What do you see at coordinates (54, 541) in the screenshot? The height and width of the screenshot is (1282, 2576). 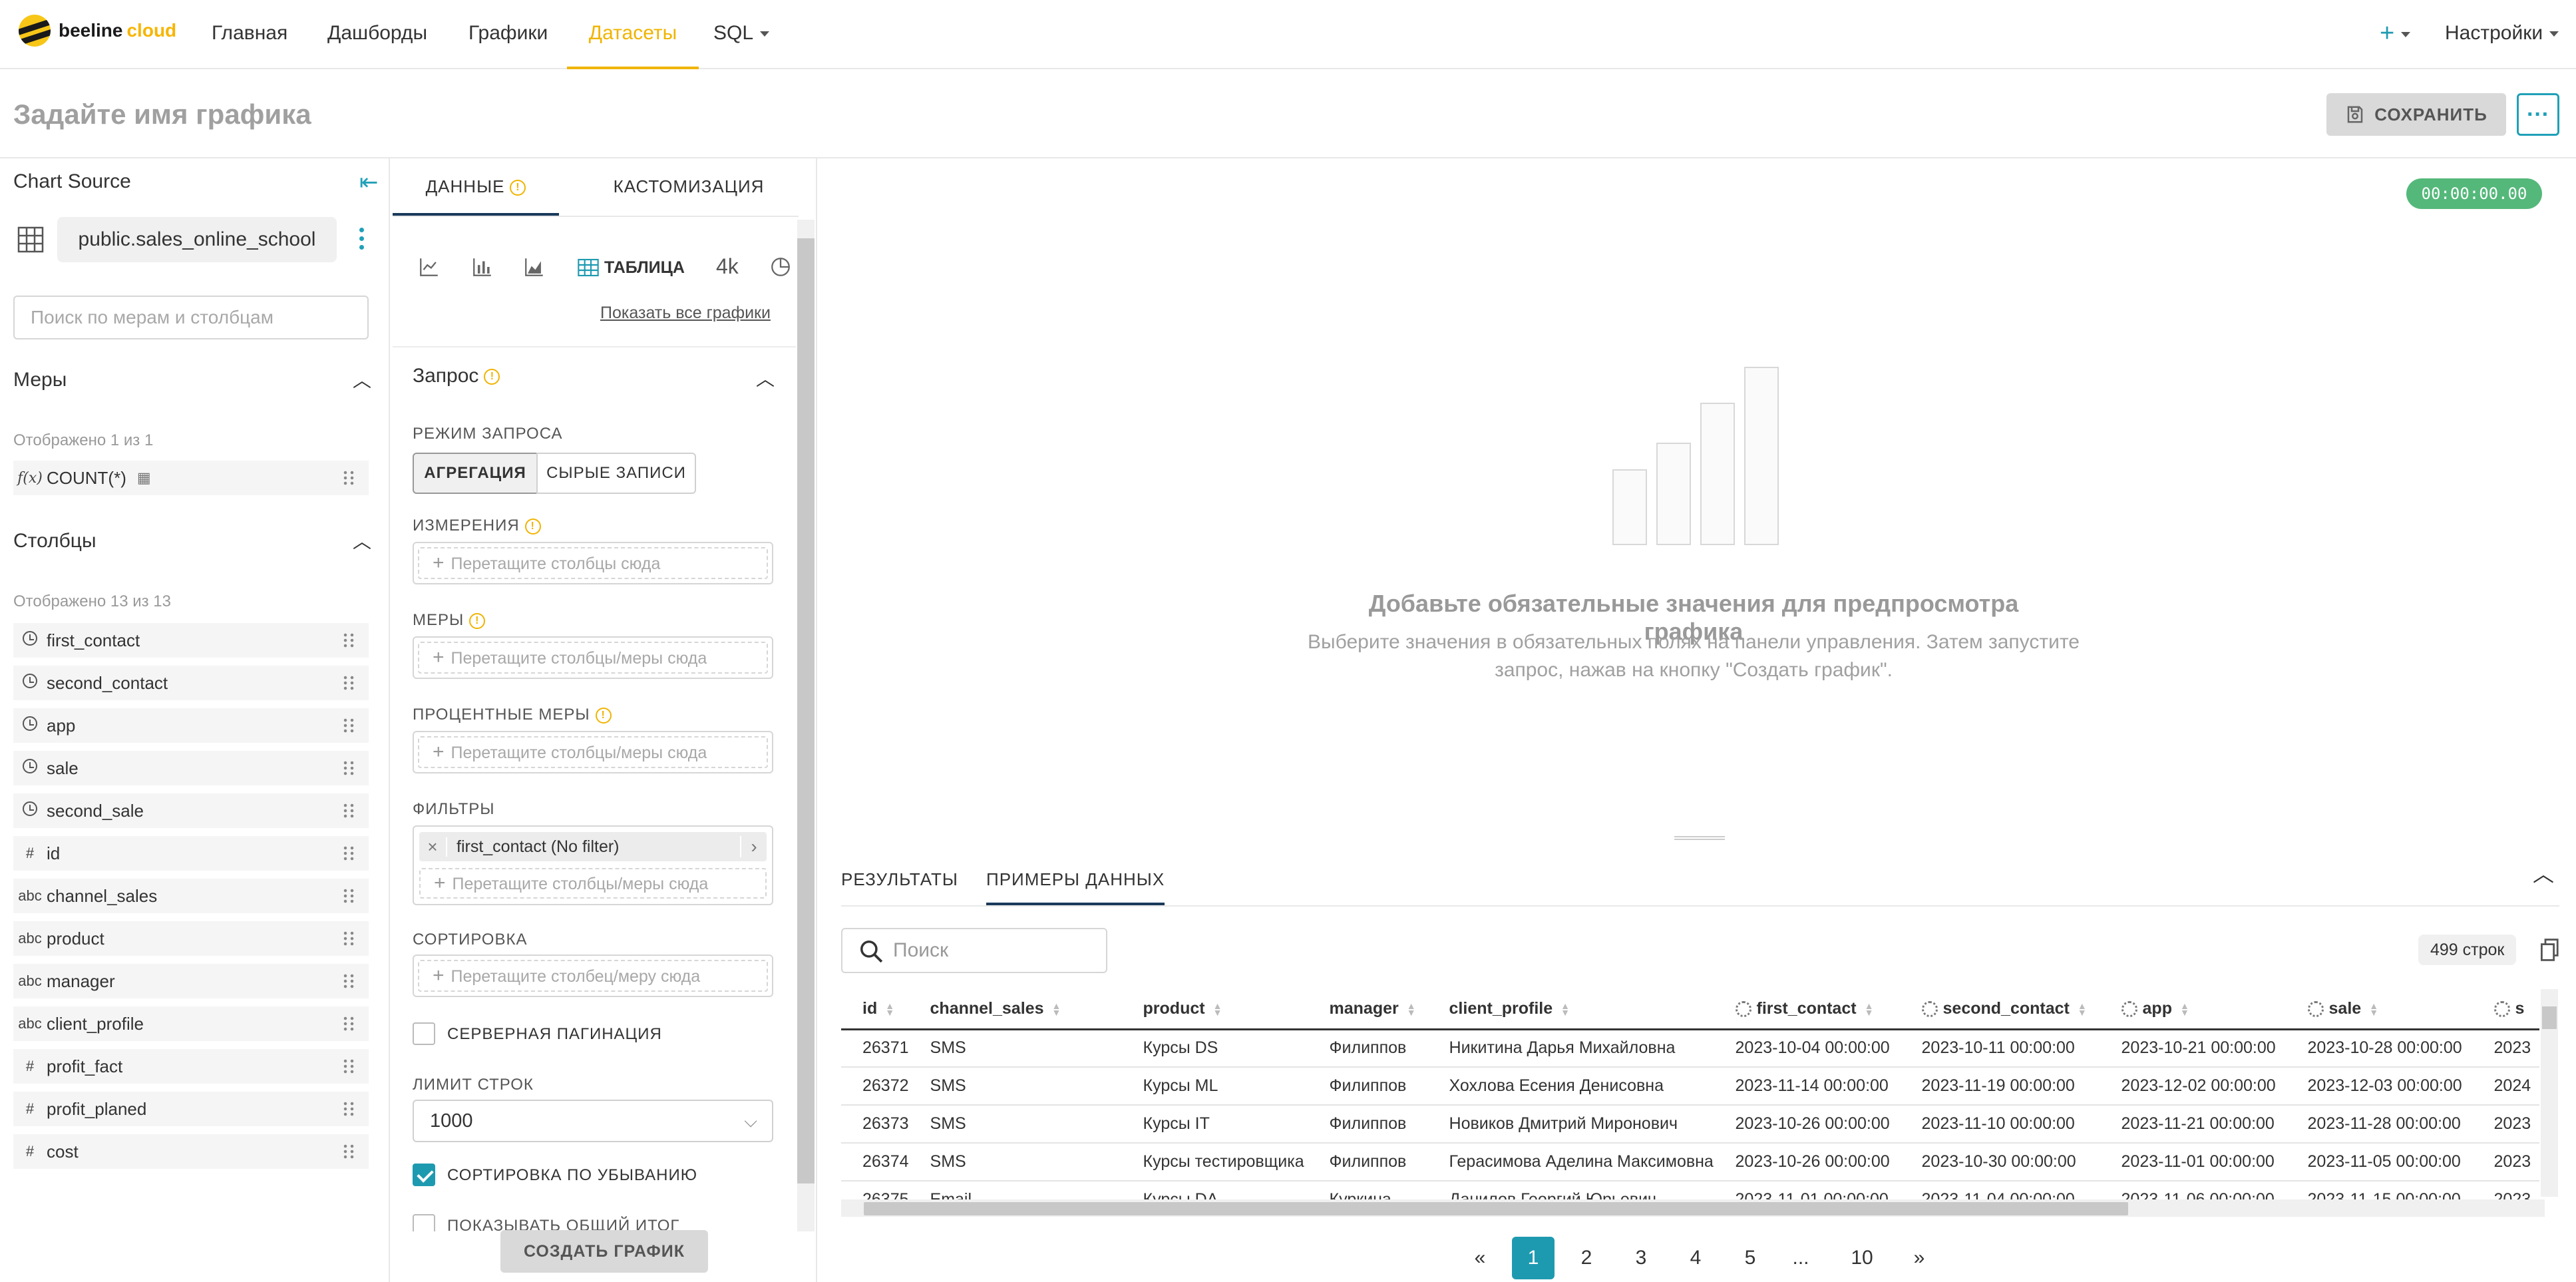 I see `columns-section-title: Столбцы` at bounding box center [54, 541].